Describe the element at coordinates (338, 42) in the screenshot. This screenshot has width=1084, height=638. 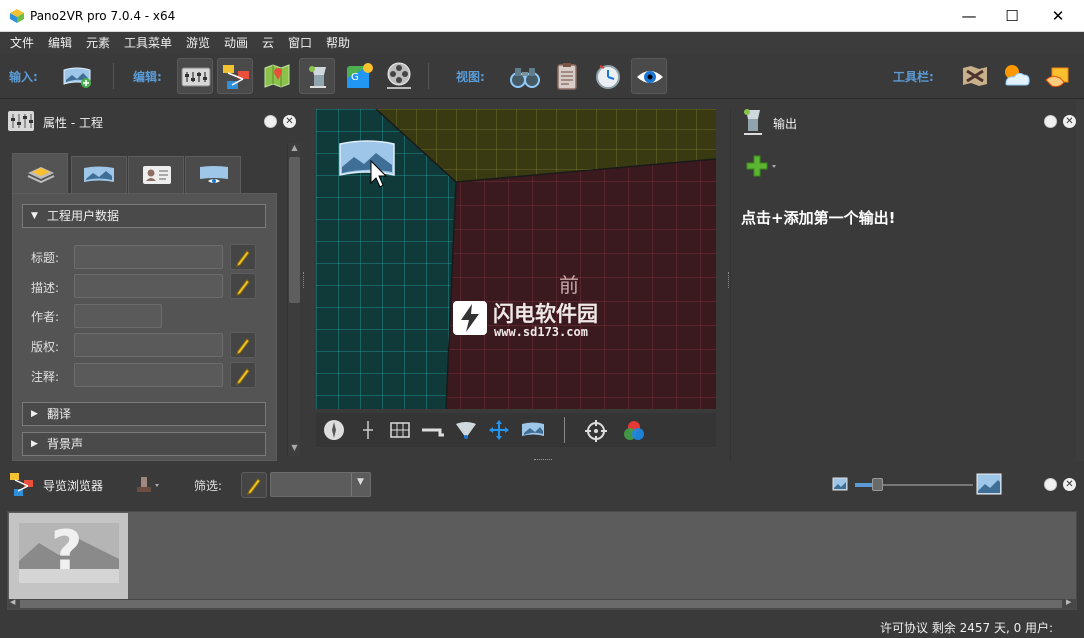
I see `menu-help: 帮助` at that location.